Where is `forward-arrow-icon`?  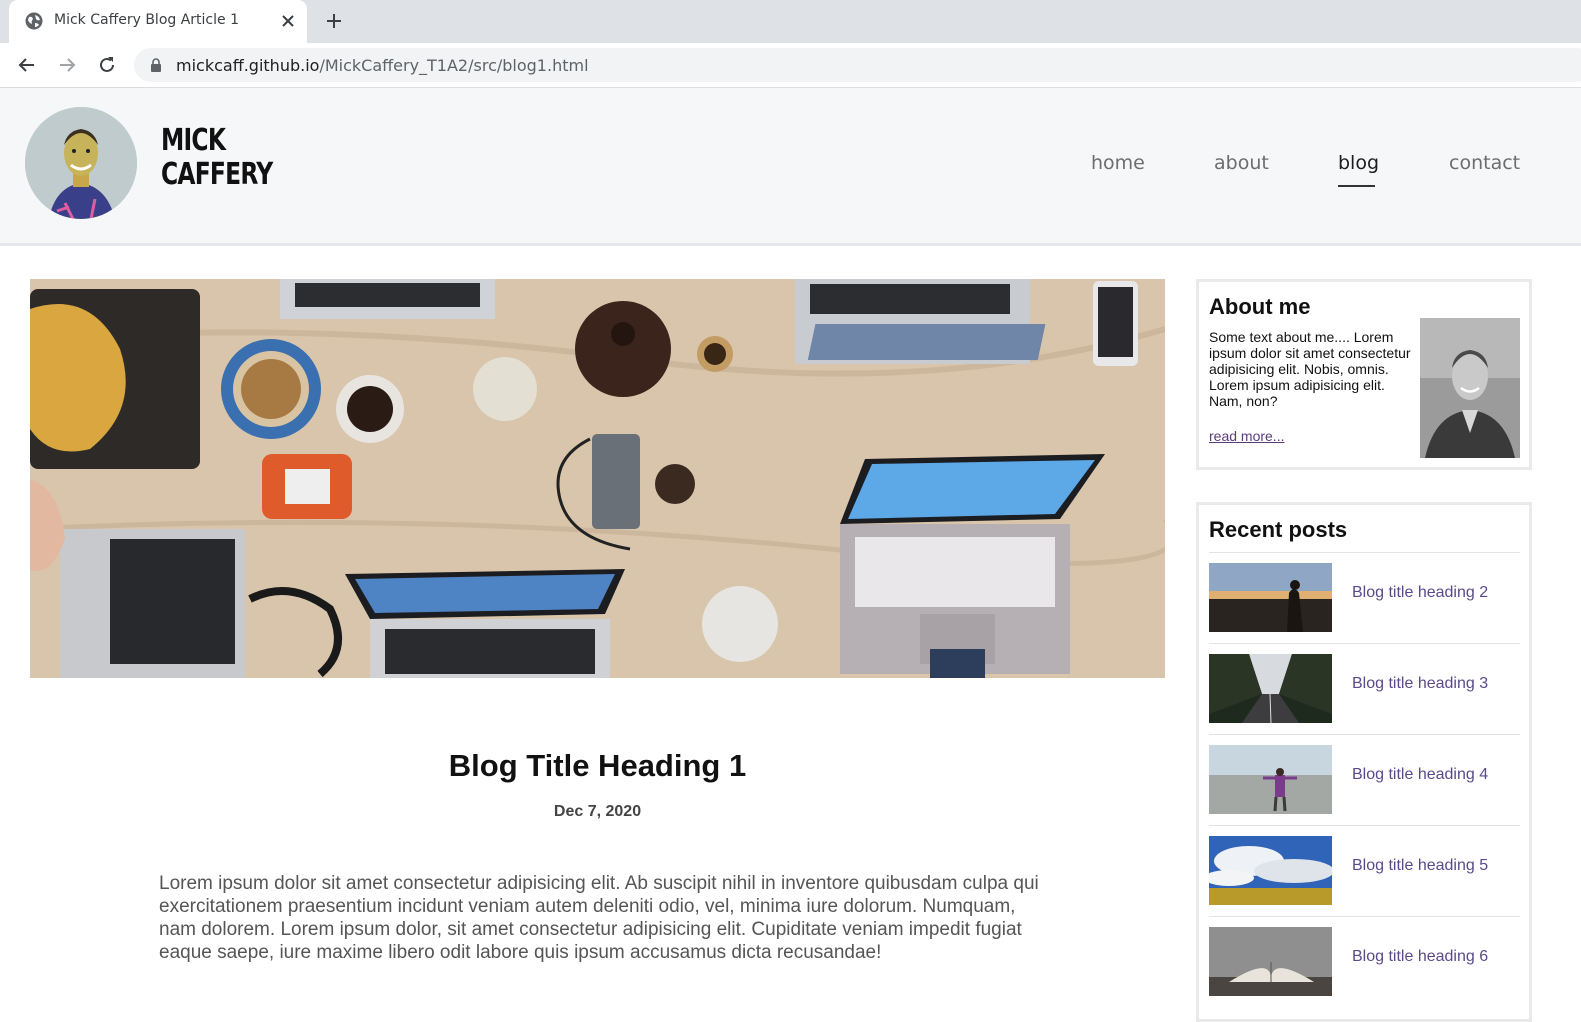
forward-arrow-icon is located at coordinates (67, 65).